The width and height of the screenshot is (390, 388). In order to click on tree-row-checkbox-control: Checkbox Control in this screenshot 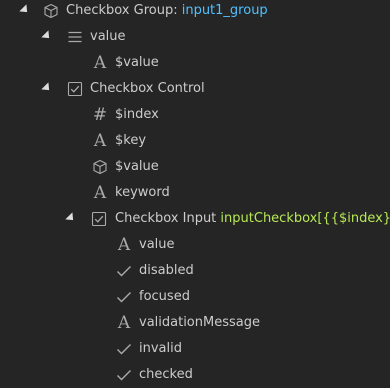, I will do `click(195, 89)`.